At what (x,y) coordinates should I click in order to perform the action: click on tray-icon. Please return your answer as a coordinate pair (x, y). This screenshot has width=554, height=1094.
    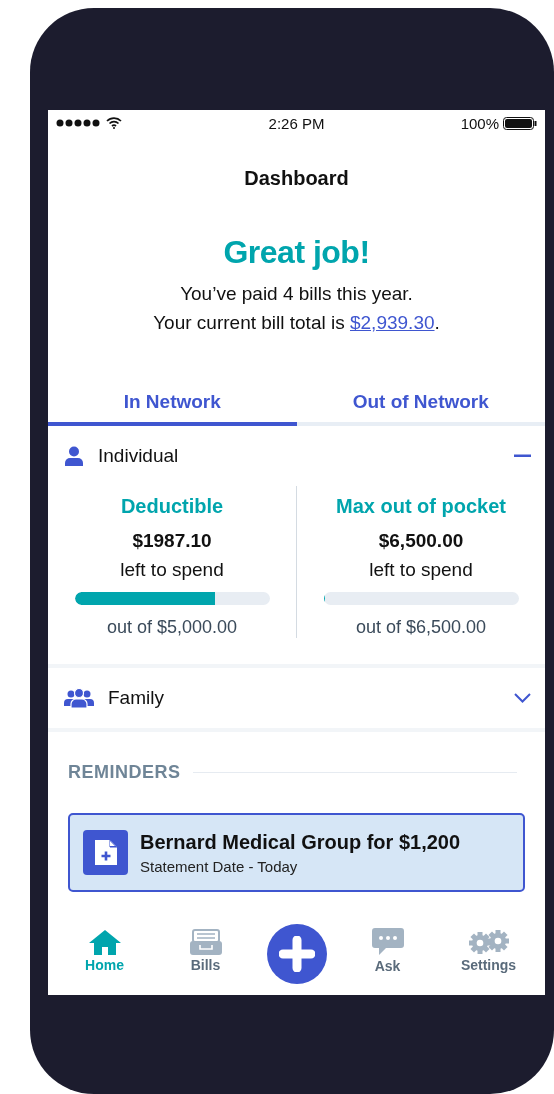
    Looking at the image, I should click on (205, 942).